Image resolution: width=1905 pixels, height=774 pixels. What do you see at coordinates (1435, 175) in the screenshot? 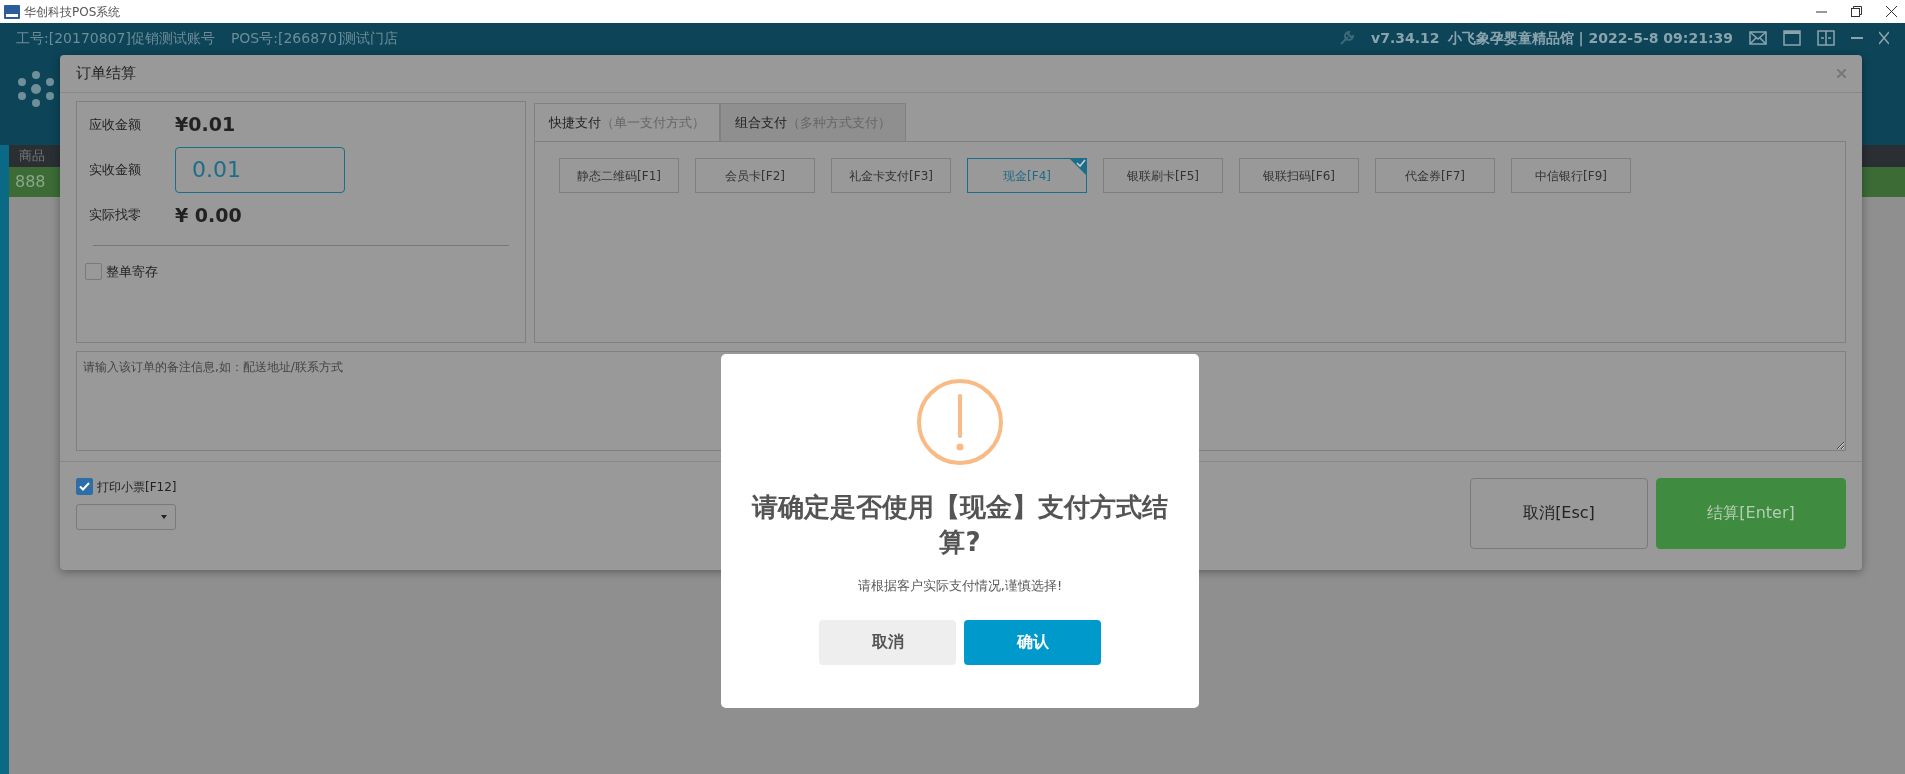
I see `payment-method-button: 代金券[F7]` at bounding box center [1435, 175].